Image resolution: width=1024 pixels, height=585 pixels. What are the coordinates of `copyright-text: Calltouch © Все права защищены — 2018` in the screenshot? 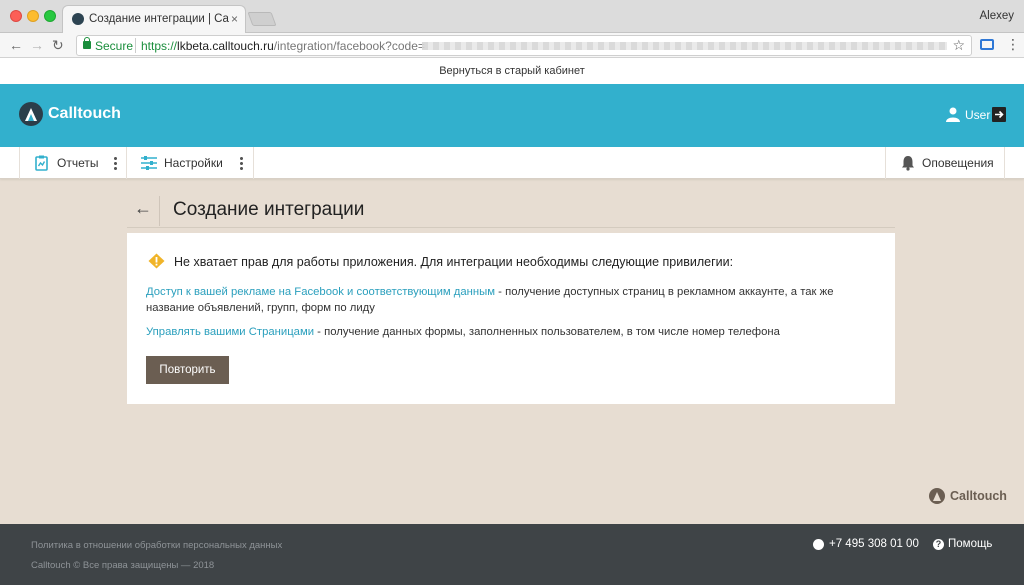 It's located at (123, 565).